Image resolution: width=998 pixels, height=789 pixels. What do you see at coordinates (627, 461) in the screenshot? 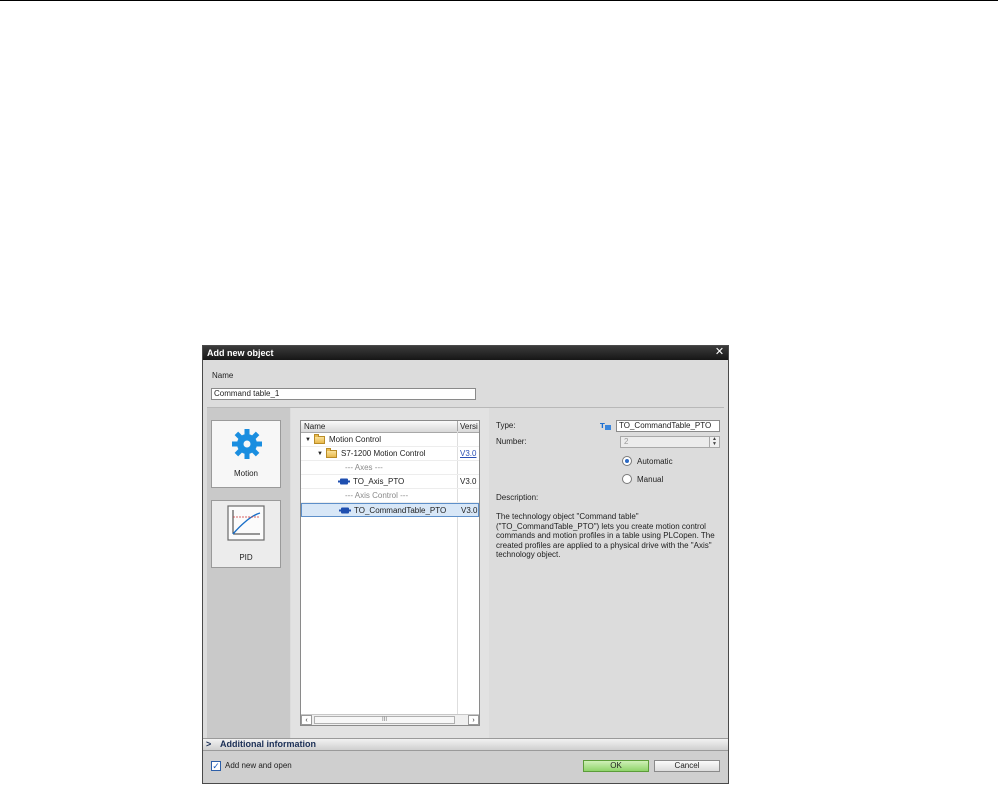
I see `radio-automatic` at bounding box center [627, 461].